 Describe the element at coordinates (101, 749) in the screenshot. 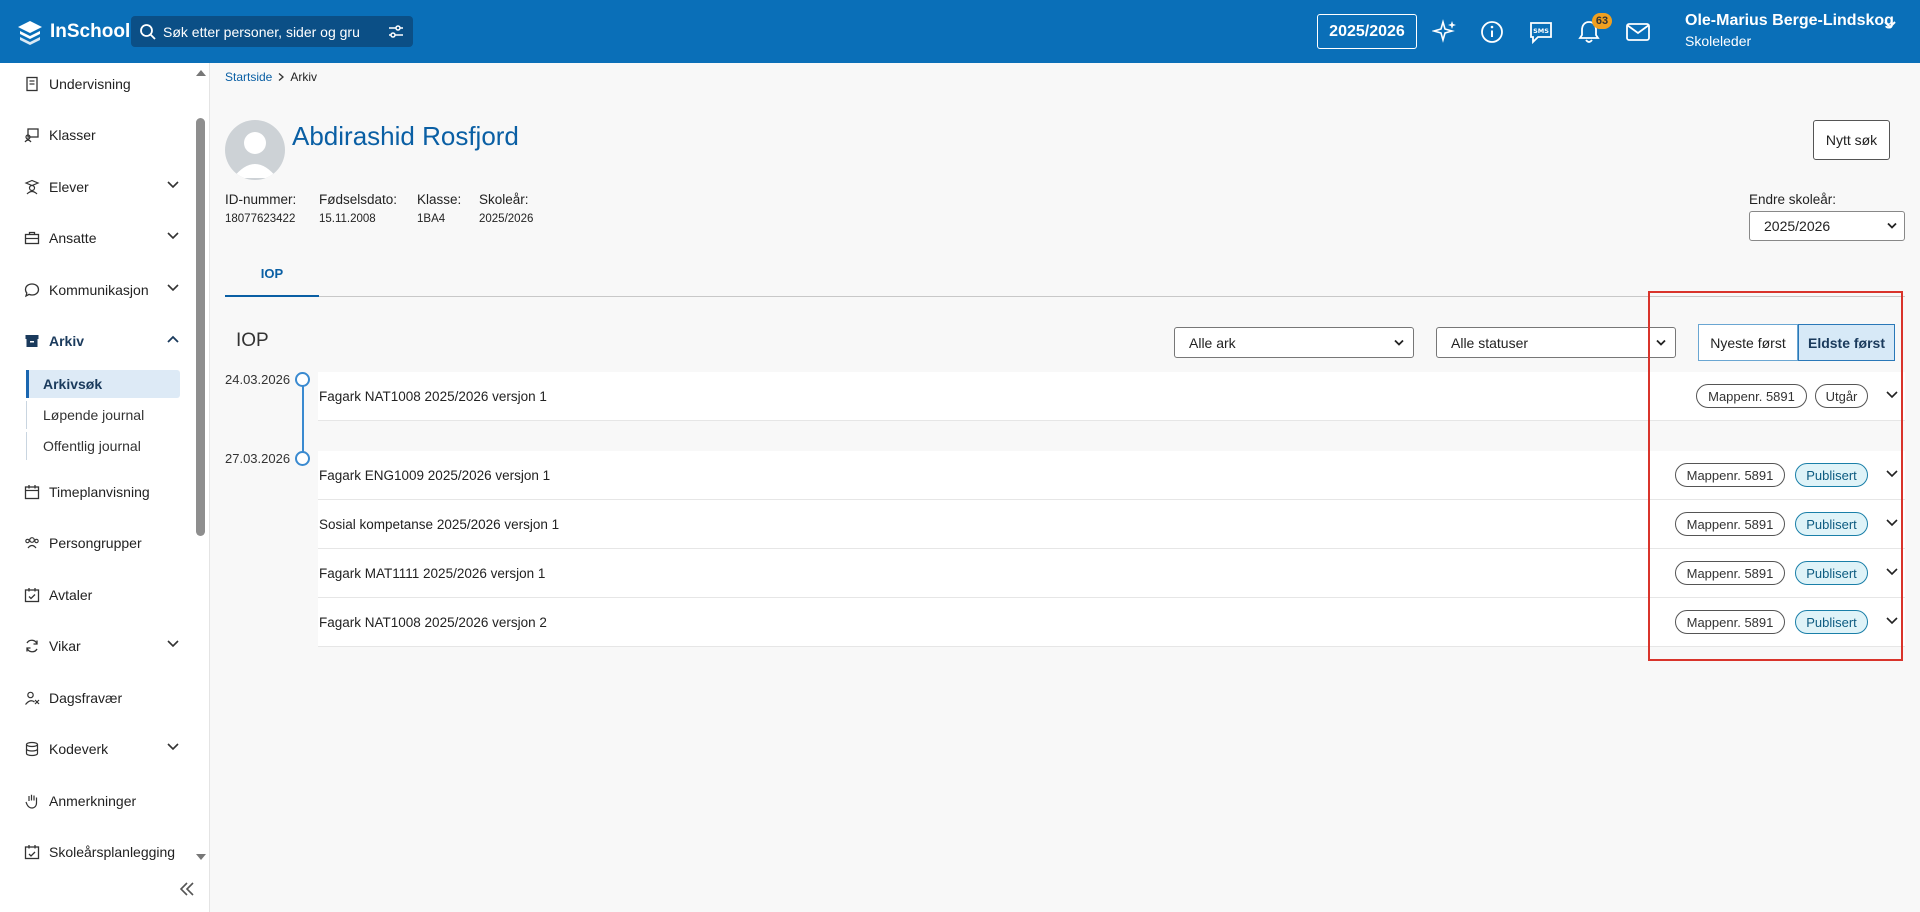

I see `sidebar-item-kodeverk: Kodeverk` at that location.